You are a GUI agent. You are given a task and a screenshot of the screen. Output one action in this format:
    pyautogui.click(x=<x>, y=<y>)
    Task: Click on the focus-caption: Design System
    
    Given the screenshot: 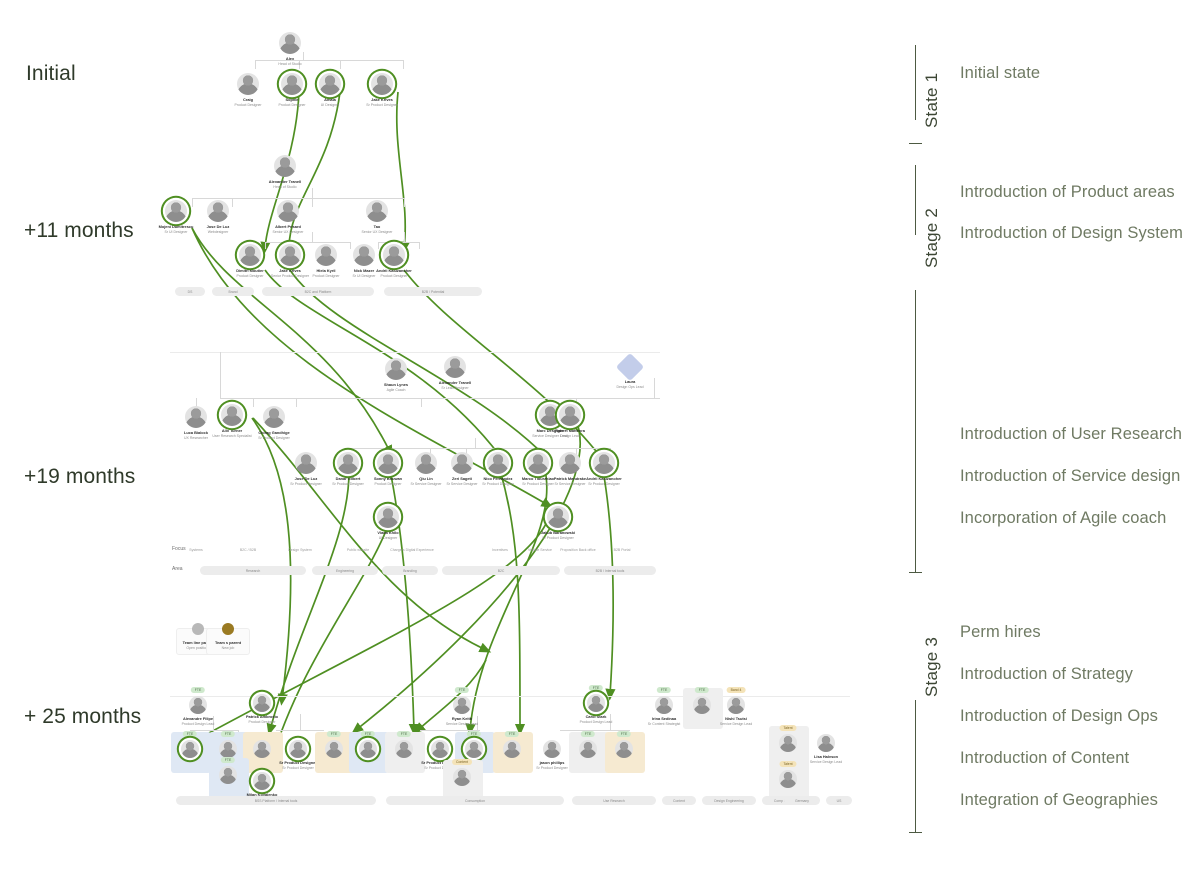 What is the action you would take?
    pyautogui.click(x=300, y=550)
    